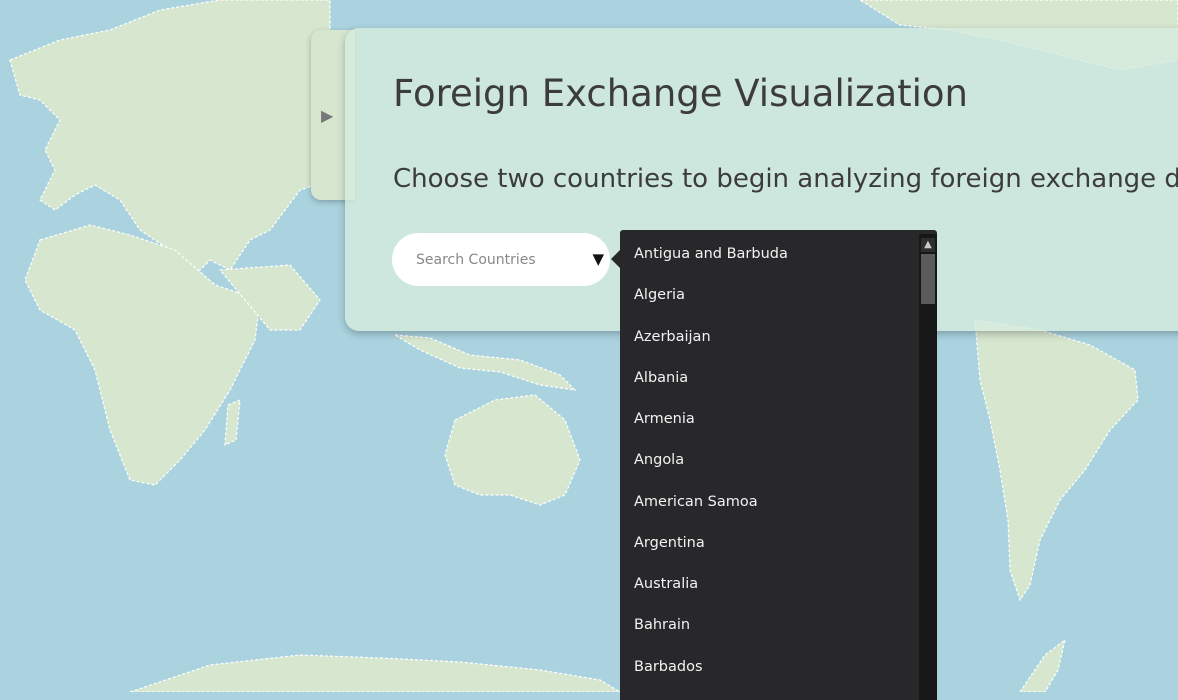 The image size is (1178, 700). I want to click on scroll-up-arrow-icon: ▲, so click(928, 245).